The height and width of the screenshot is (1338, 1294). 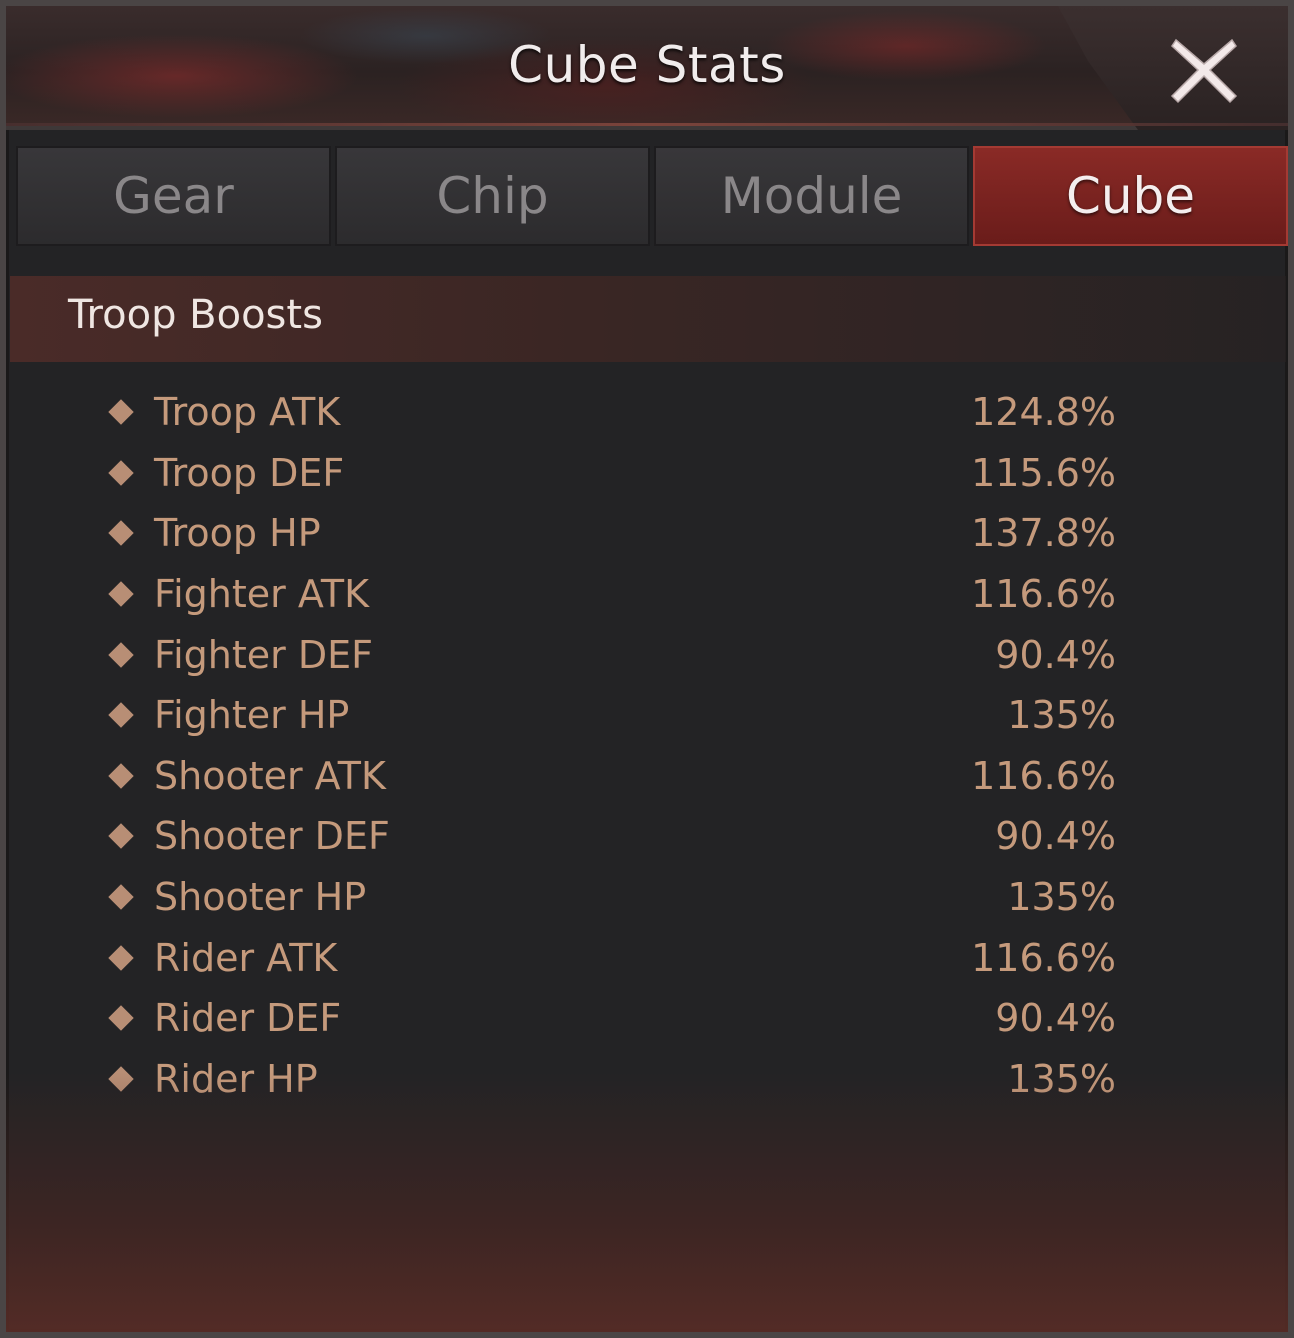 I want to click on stat-label: Fighter HP, so click(x=252, y=715).